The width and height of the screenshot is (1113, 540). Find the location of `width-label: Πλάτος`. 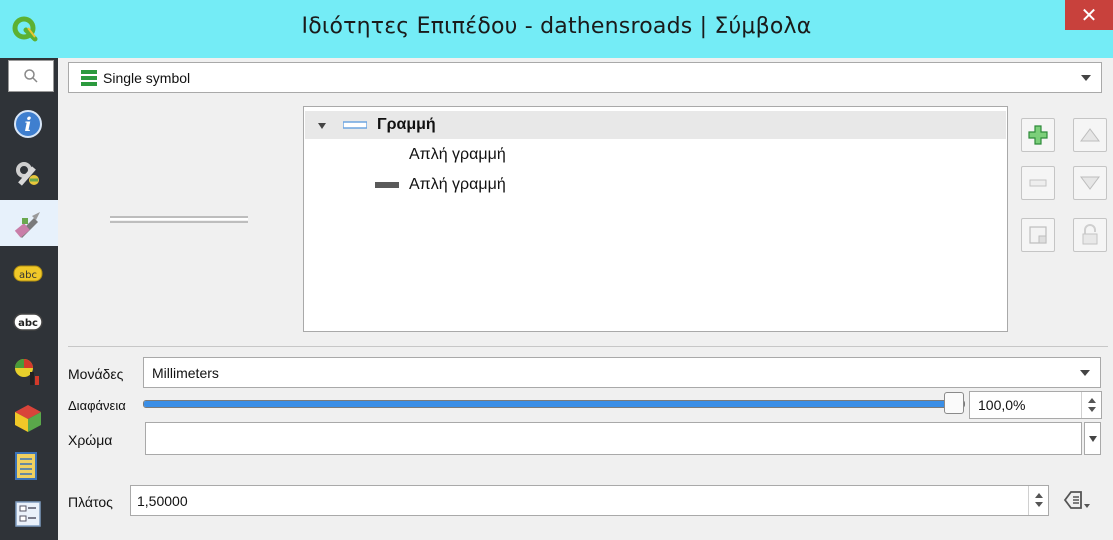

width-label: Πλάτος is located at coordinates (90, 502).